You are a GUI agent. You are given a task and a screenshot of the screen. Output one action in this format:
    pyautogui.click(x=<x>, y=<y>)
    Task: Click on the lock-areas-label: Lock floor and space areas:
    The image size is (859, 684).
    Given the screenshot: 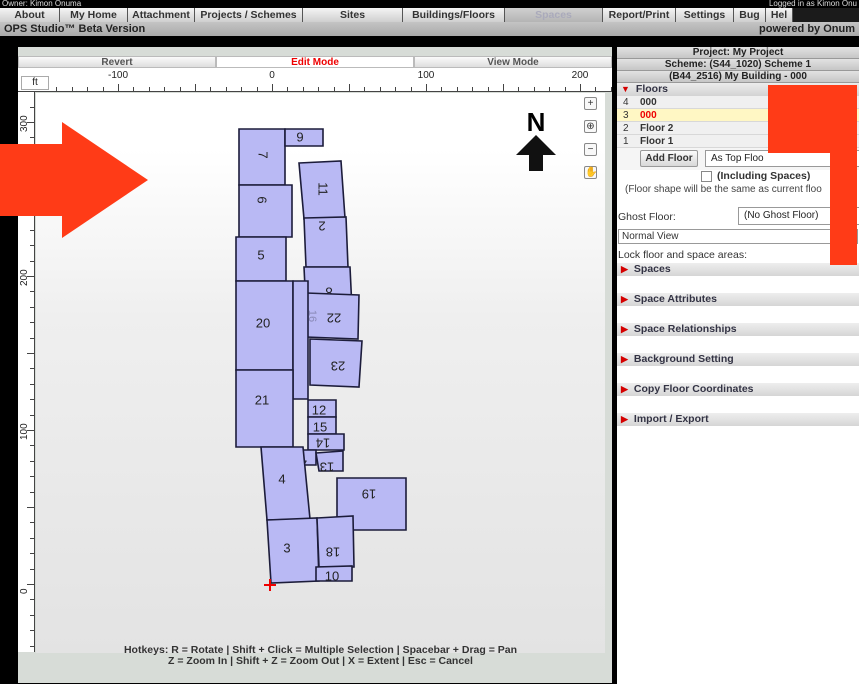 What is the action you would take?
    pyautogui.click(x=682, y=255)
    